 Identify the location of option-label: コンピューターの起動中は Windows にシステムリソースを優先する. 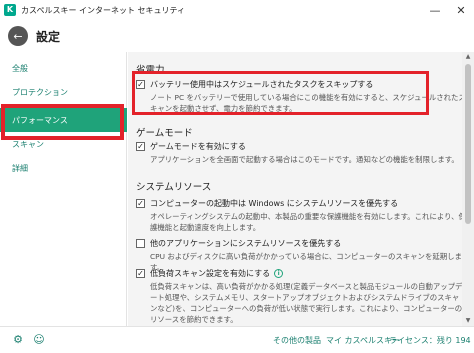
(274, 203).